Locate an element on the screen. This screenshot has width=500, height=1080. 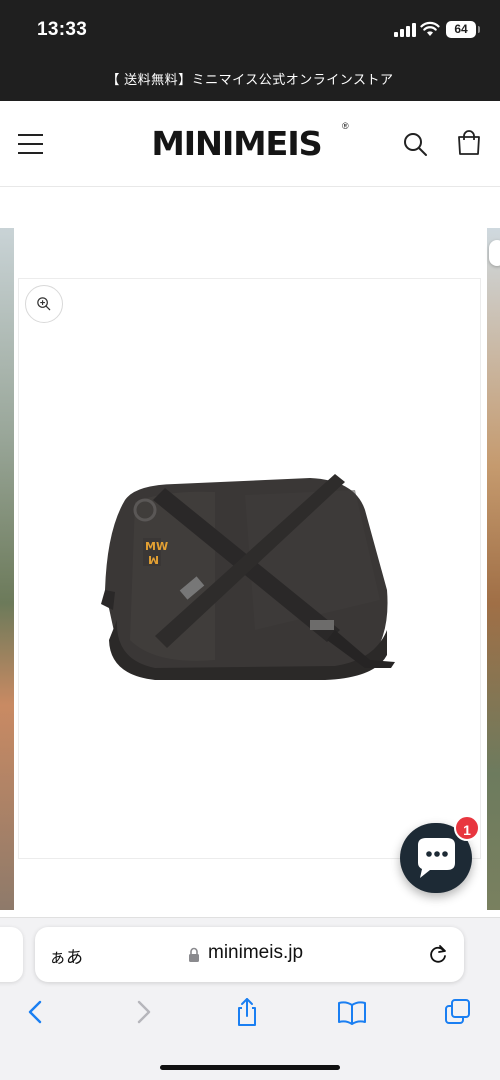
wifi-icon is located at coordinates (430, 28).